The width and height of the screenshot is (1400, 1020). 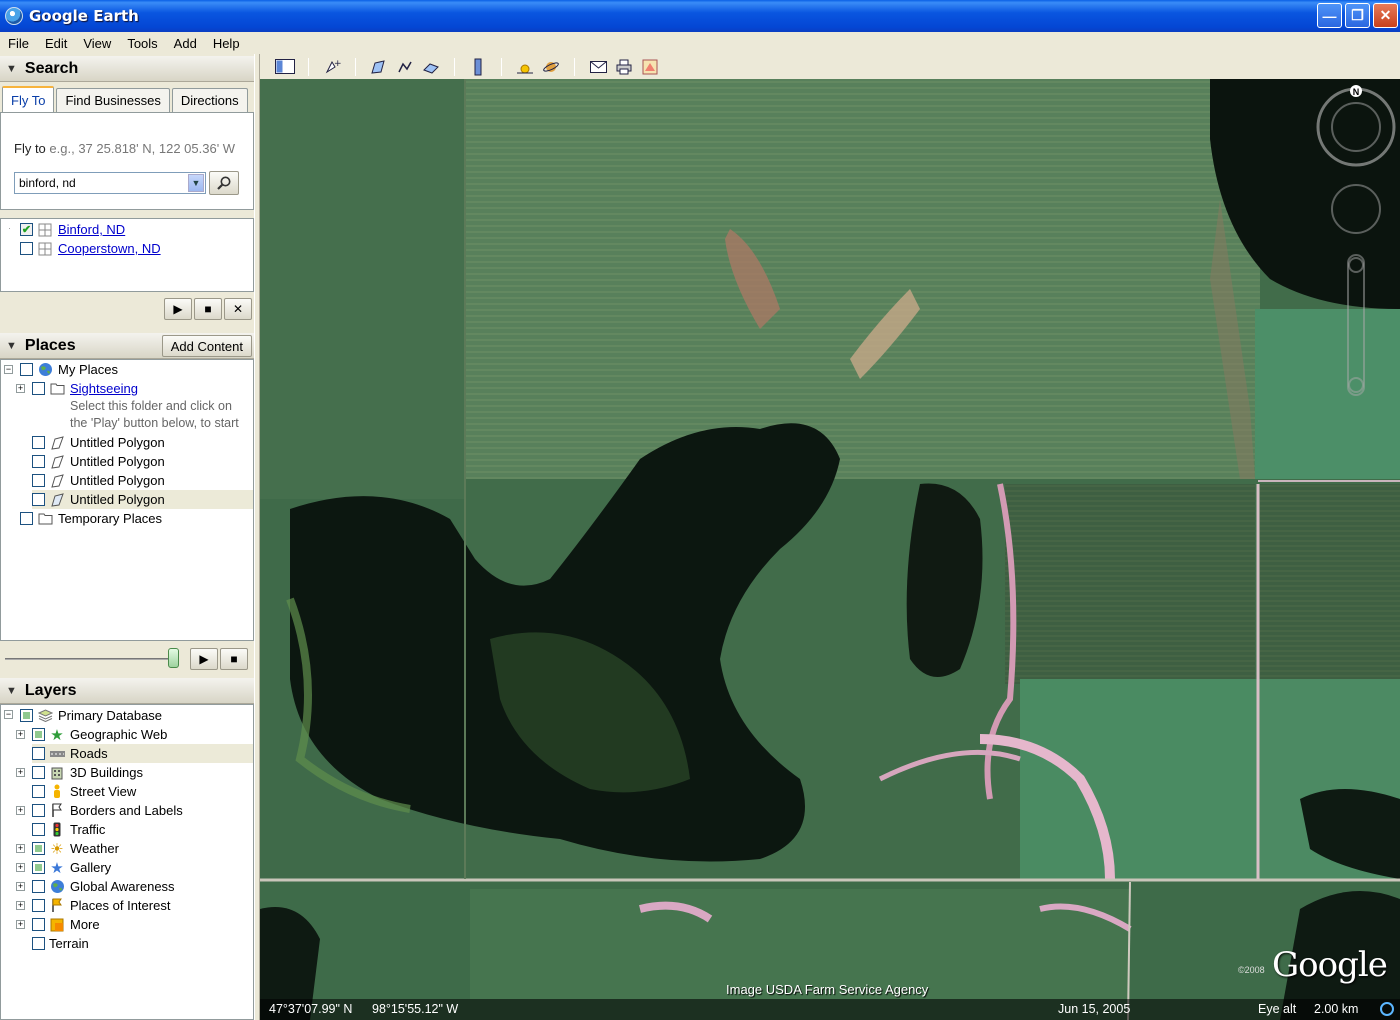 What do you see at coordinates (99, 734) in the screenshot?
I see `layer-geographic-web: ★ Geographic Web` at bounding box center [99, 734].